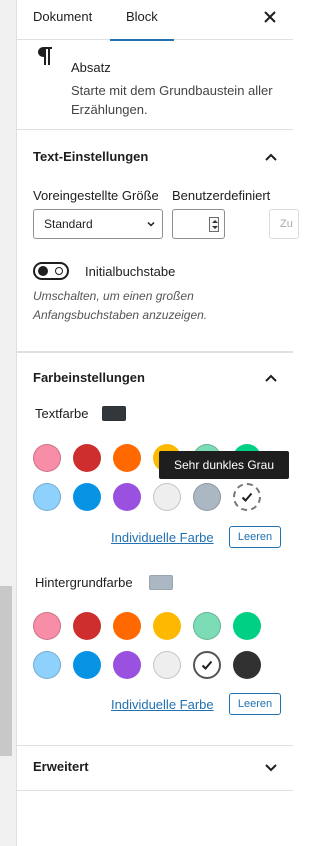  Describe the element at coordinates (198, 224) in the screenshot. I see `custom-size-input` at that location.